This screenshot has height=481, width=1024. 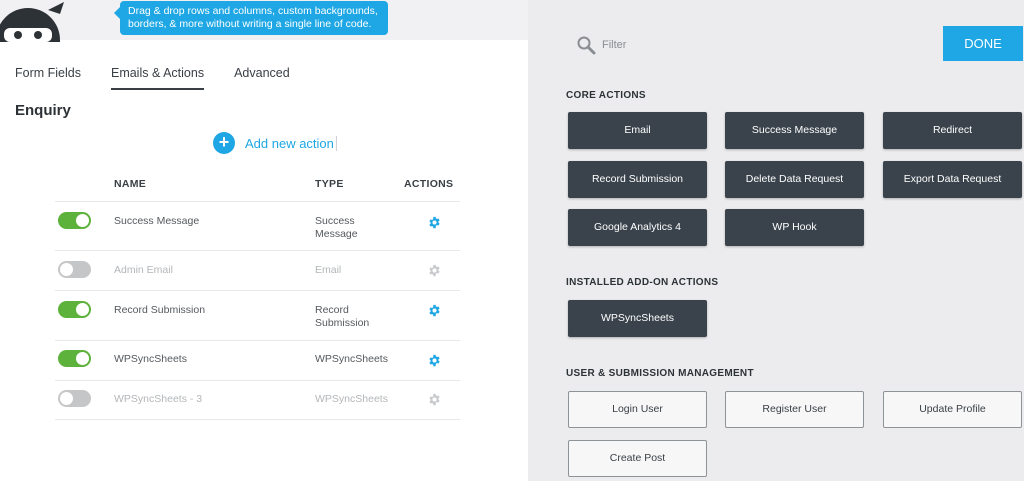 What do you see at coordinates (257, 226) in the screenshot?
I see `table-row: Success Message Success Message` at bounding box center [257, 226].